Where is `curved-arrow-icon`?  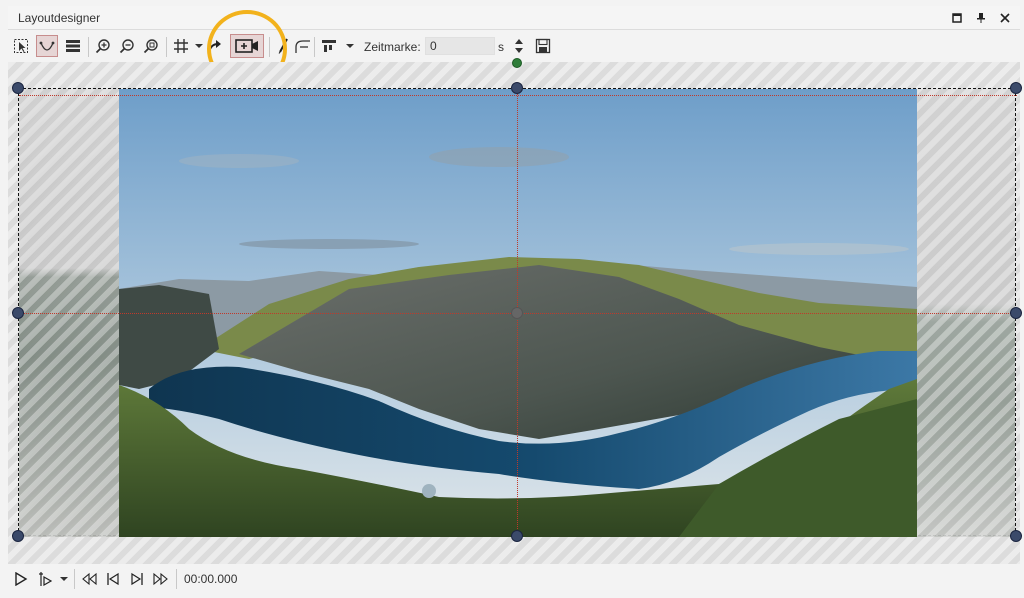
curved-arrow-icon is located at coordinates (214, 46).